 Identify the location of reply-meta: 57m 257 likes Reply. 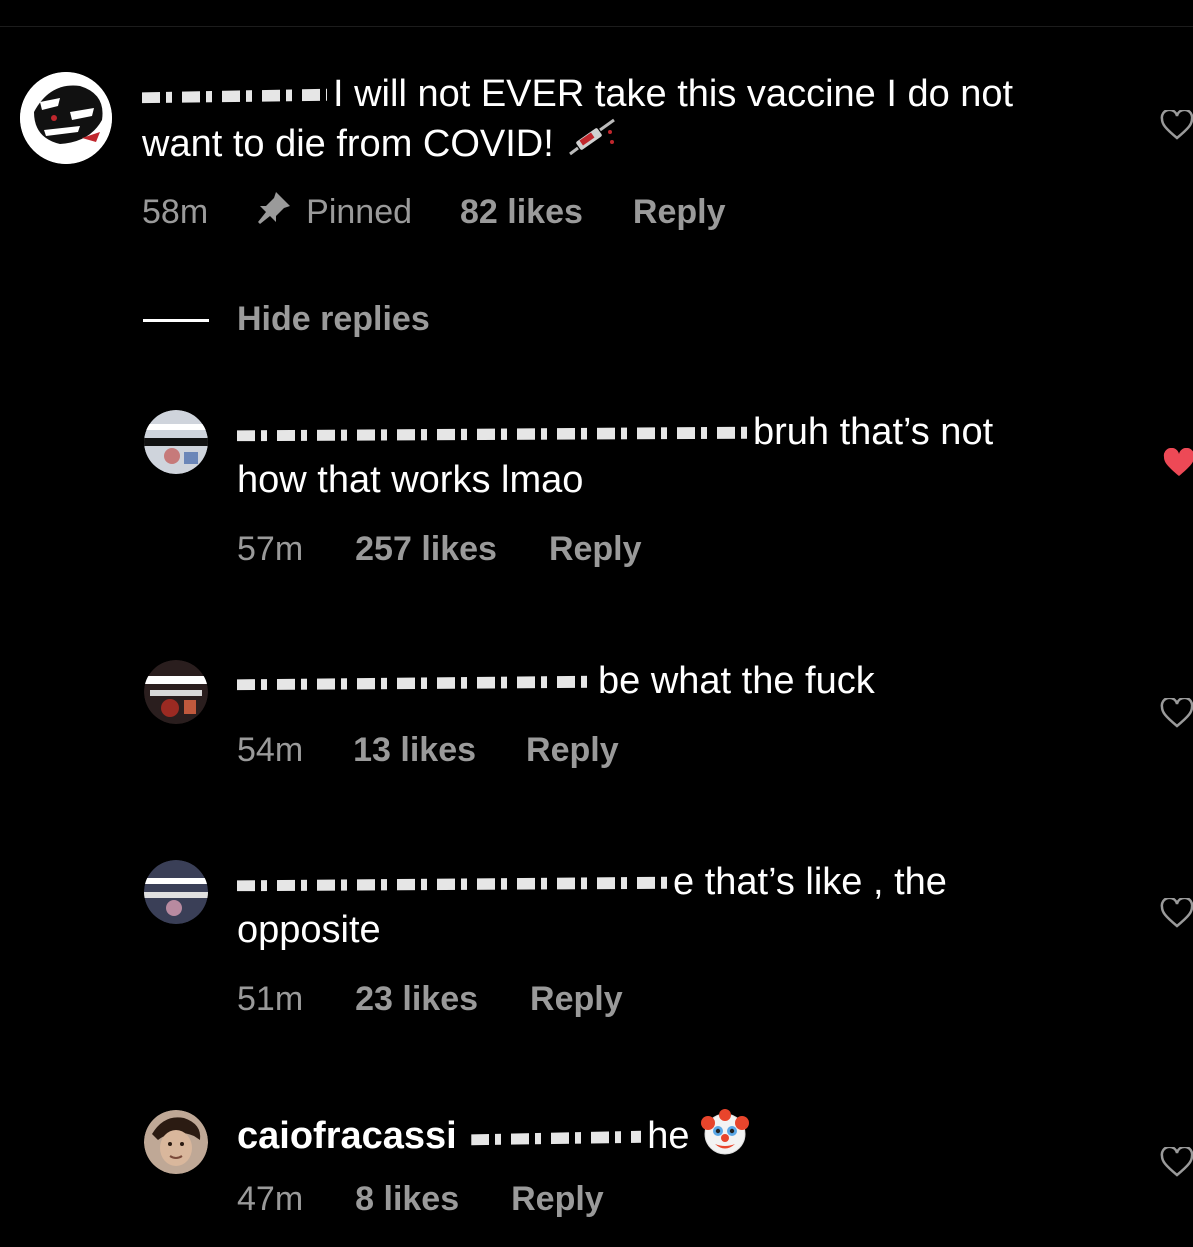
(439, 549).